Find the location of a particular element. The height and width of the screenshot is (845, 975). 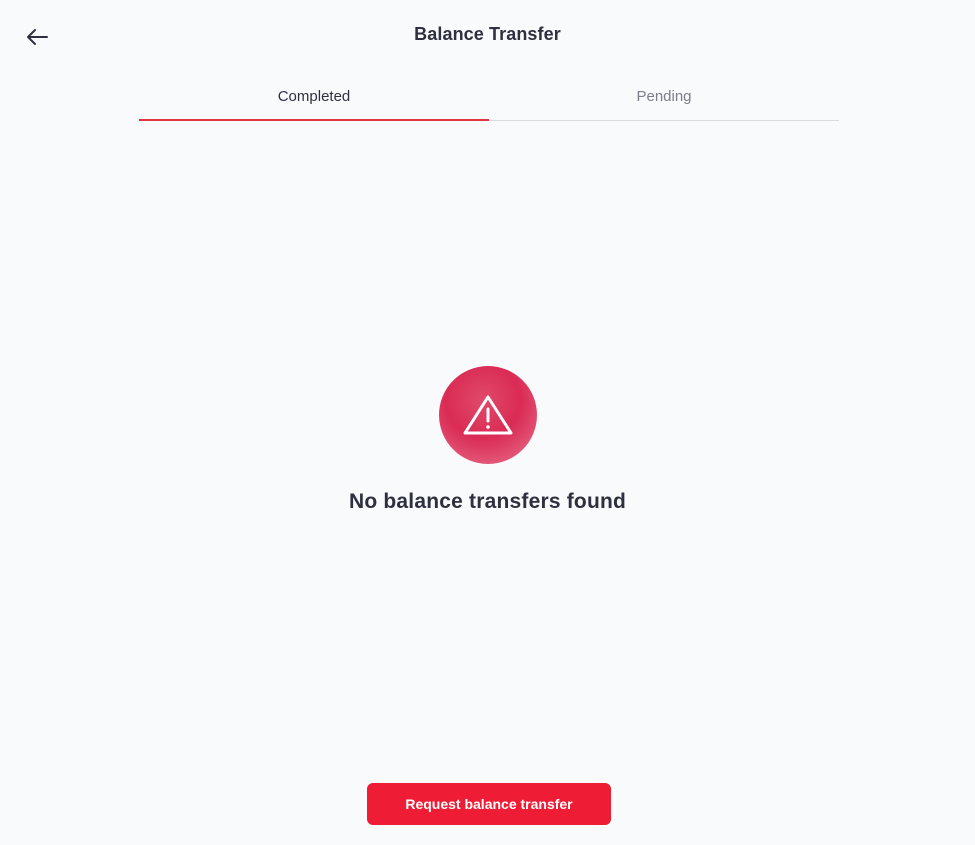

tab-completed: Completed is located at coordinates (314, 100).